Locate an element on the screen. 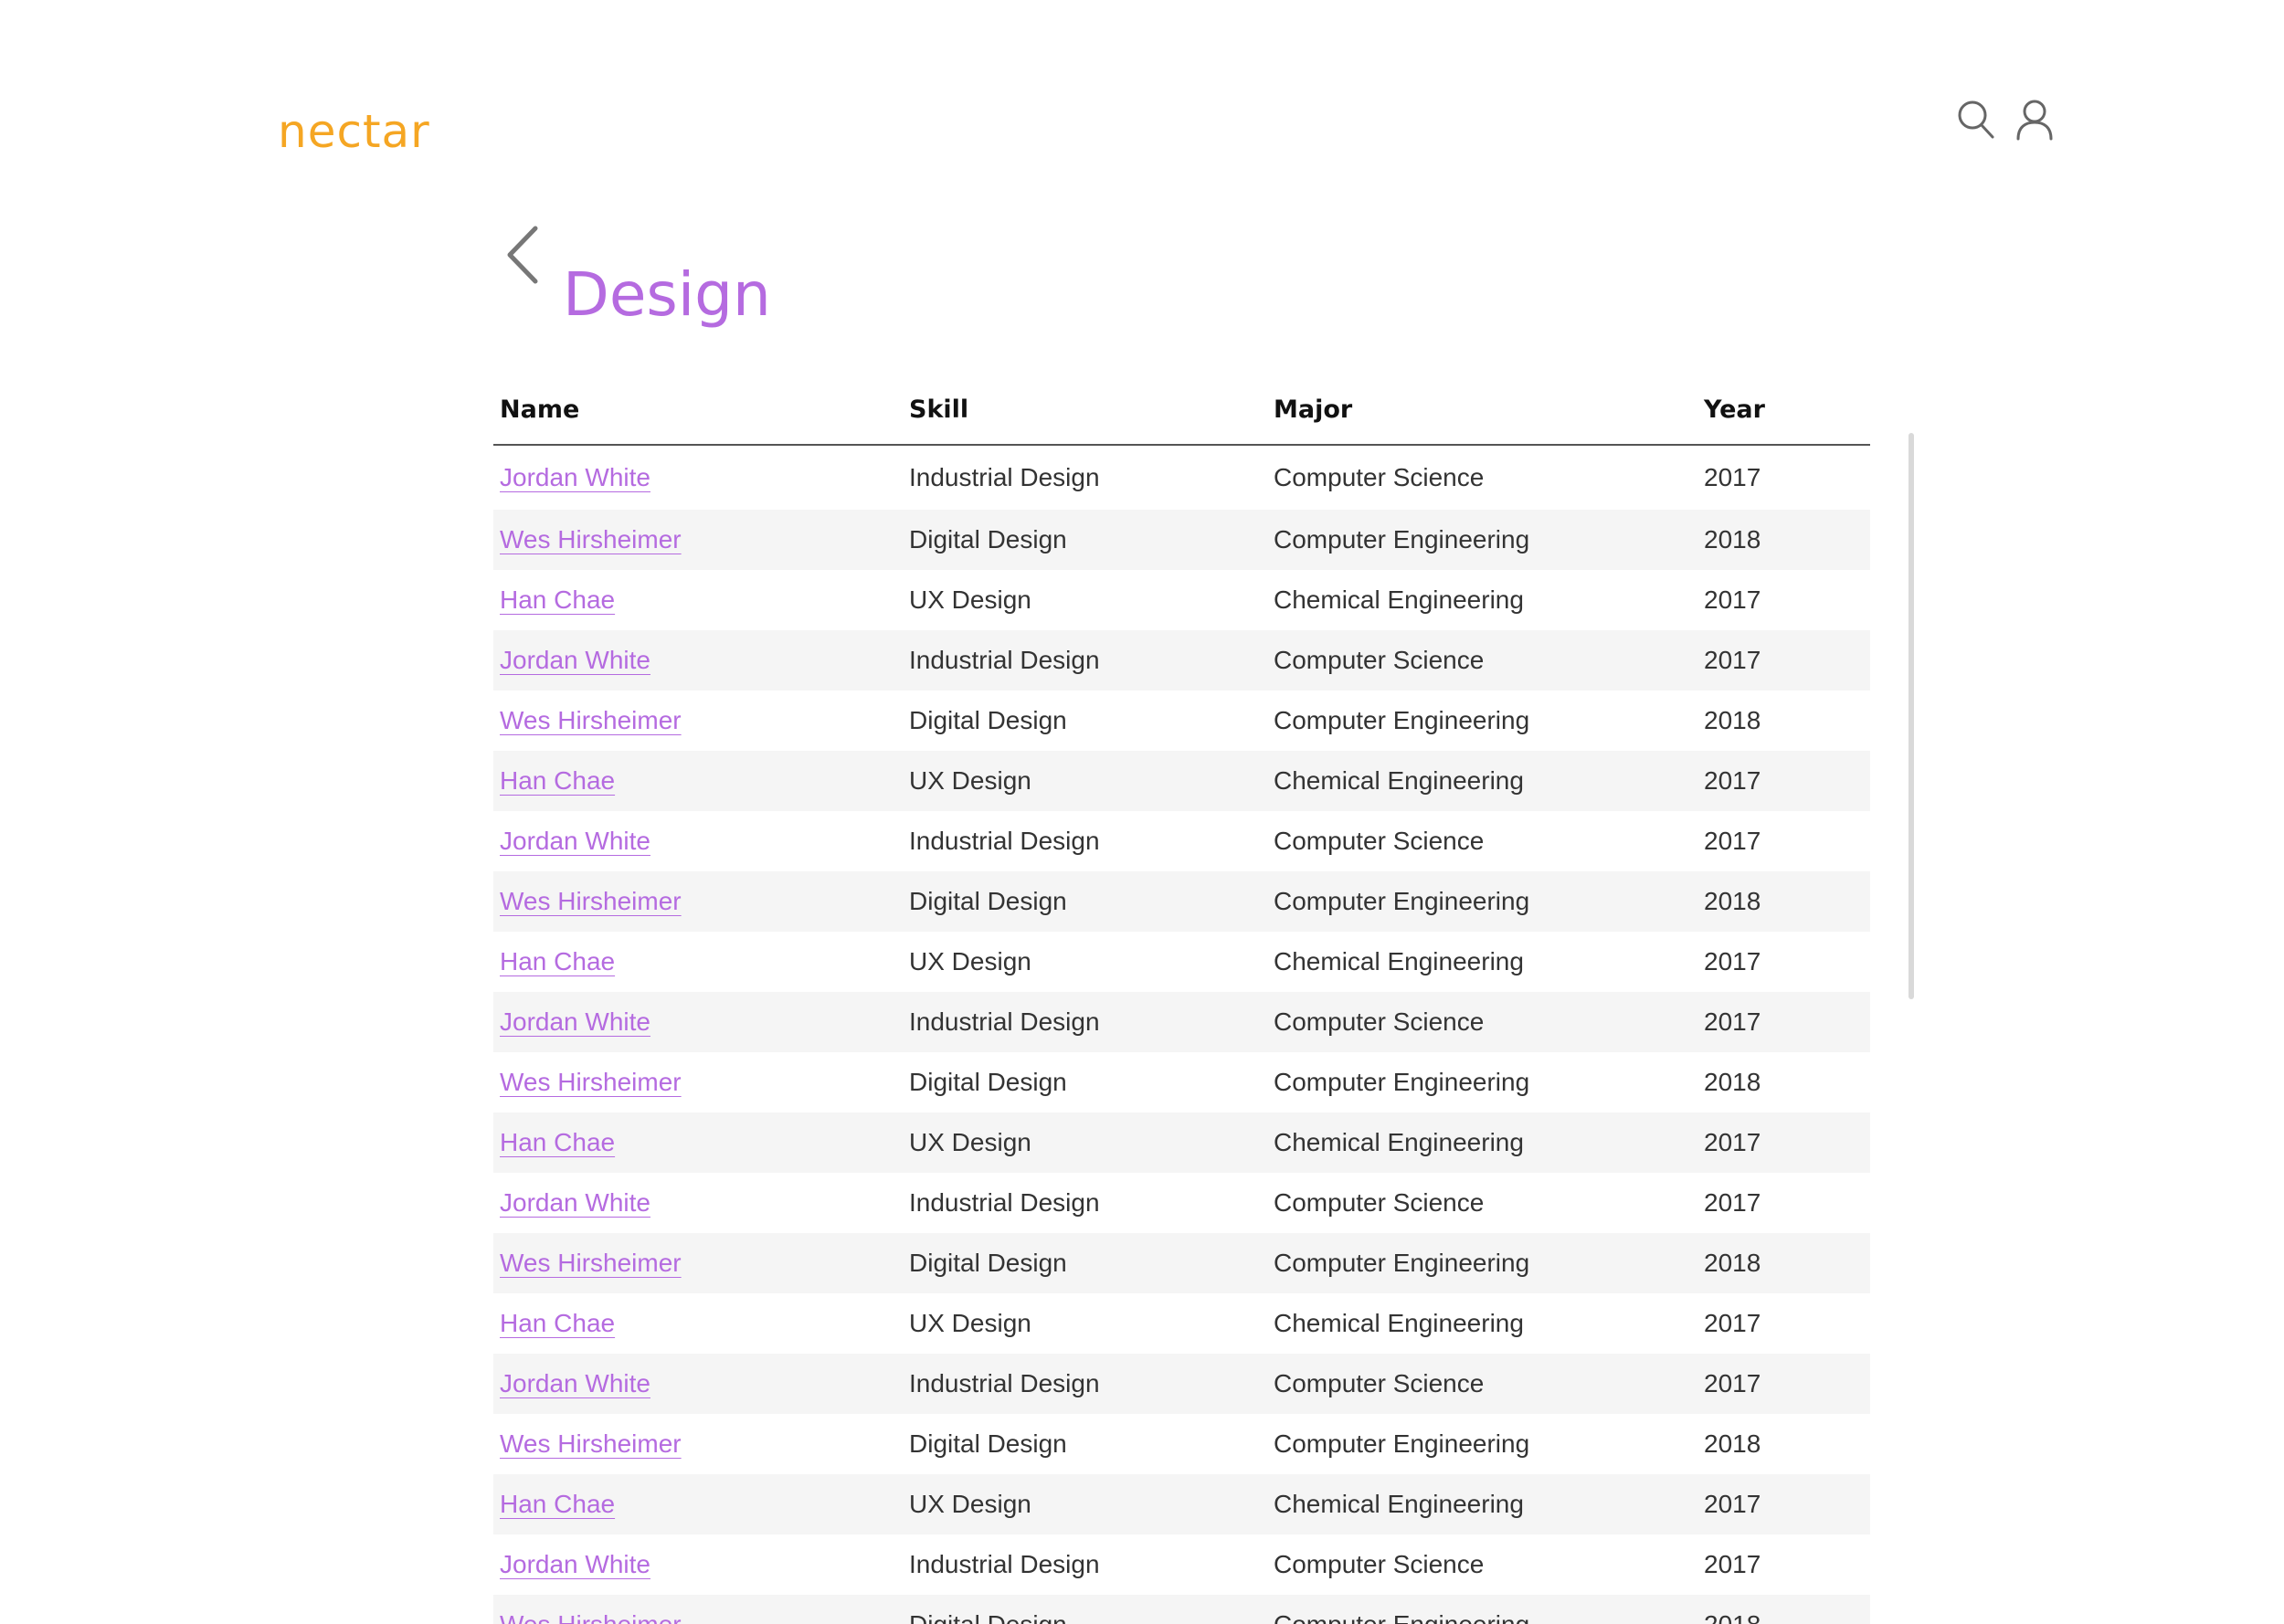 This screenshot has height=1624, width=2284. column-header-name: Name is located at coordinates (698, 410).